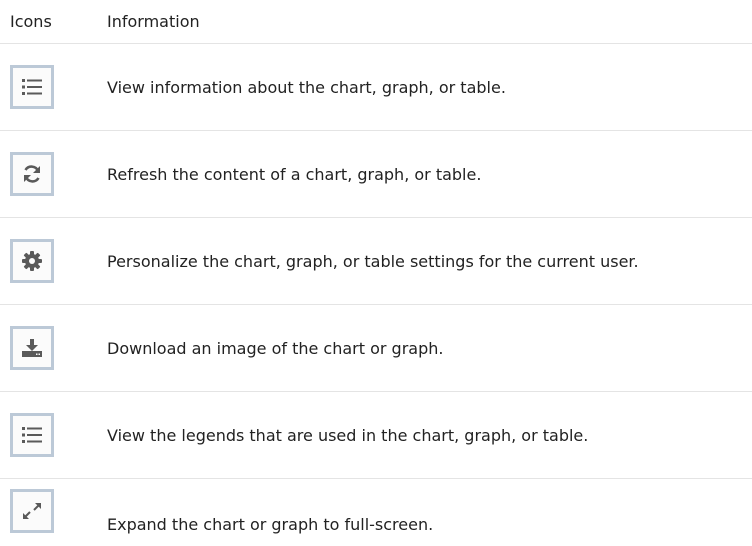 This screenshot has width=752, height=546. What do you see at coordinates (153, 21) in the screenshot?
I see `header-information: Information` at bounding box center [153, 21].